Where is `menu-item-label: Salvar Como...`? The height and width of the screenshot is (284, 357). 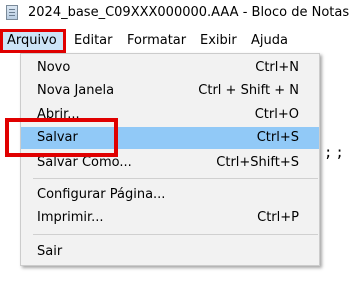 menu-item-label: Salvar Como... is located at coordinates (84, 162).